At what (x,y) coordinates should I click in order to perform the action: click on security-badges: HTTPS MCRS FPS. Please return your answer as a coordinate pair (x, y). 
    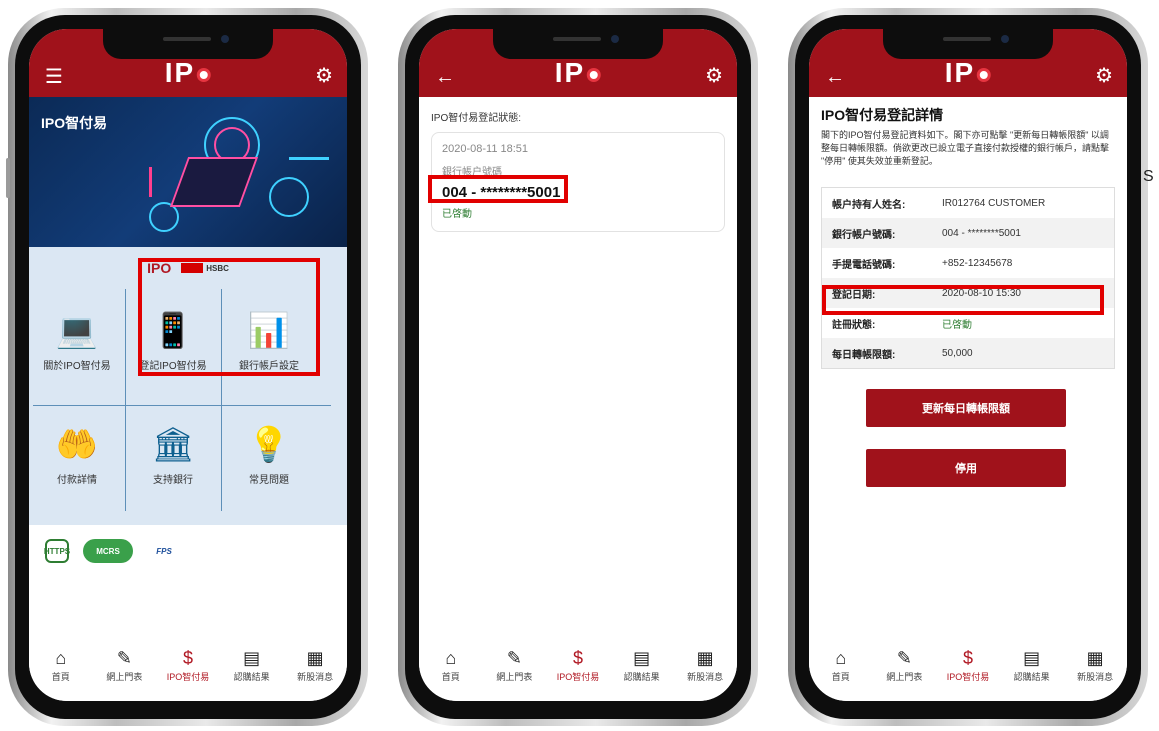
    Looking at the image, I should click on (112, 551).